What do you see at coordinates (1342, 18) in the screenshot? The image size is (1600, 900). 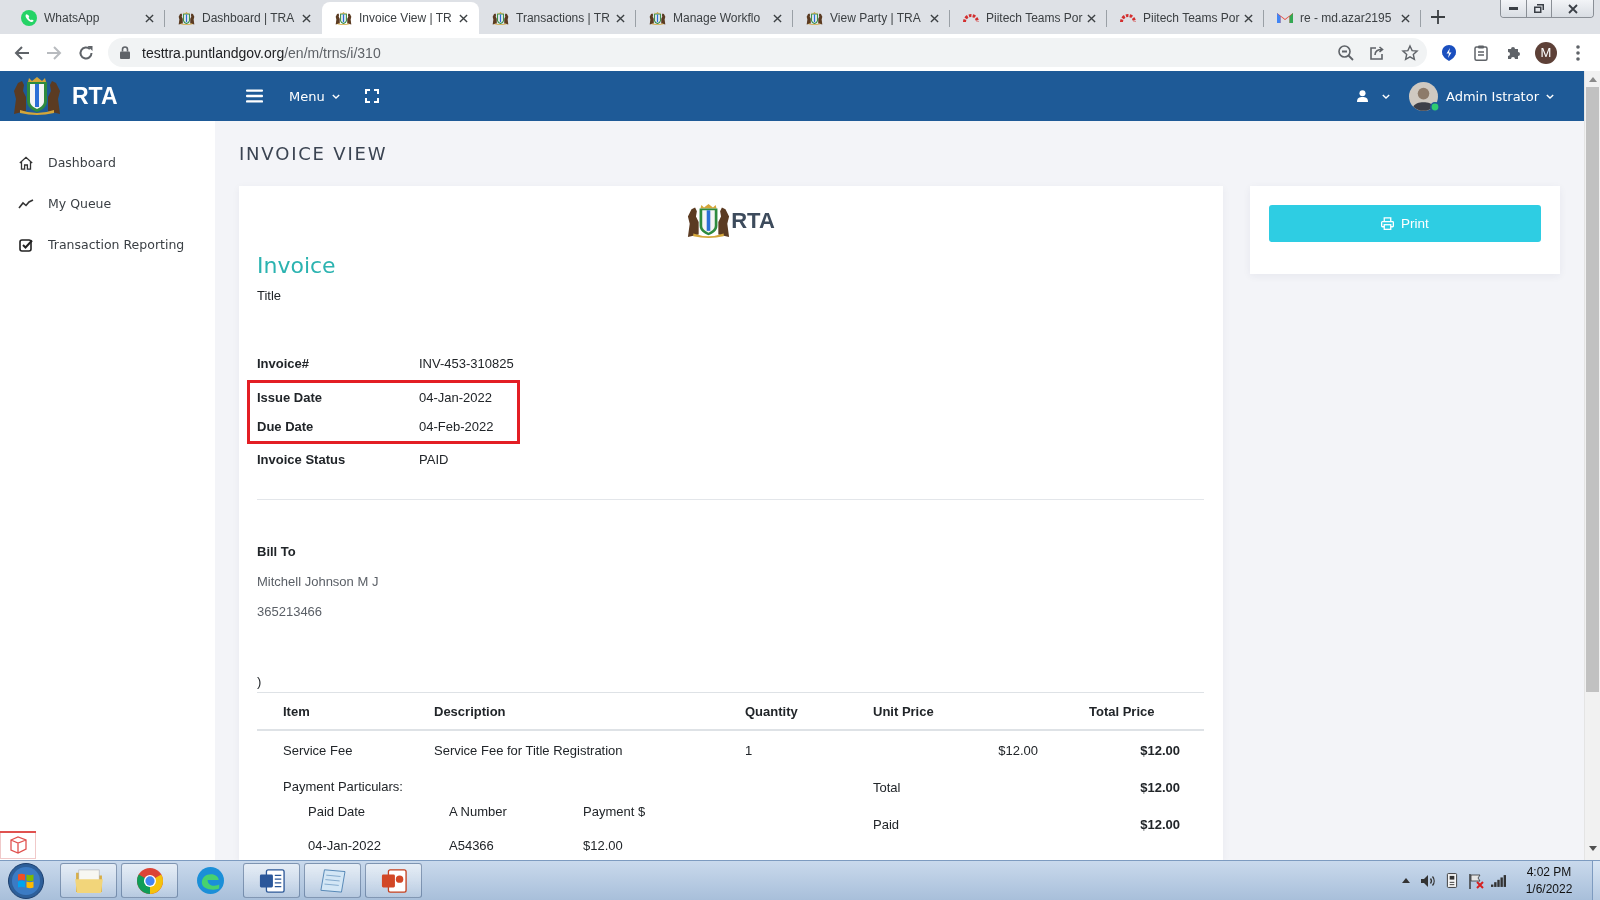 I see `browser-tab: re - md.azar2195` at bounding box center [1342, 18].